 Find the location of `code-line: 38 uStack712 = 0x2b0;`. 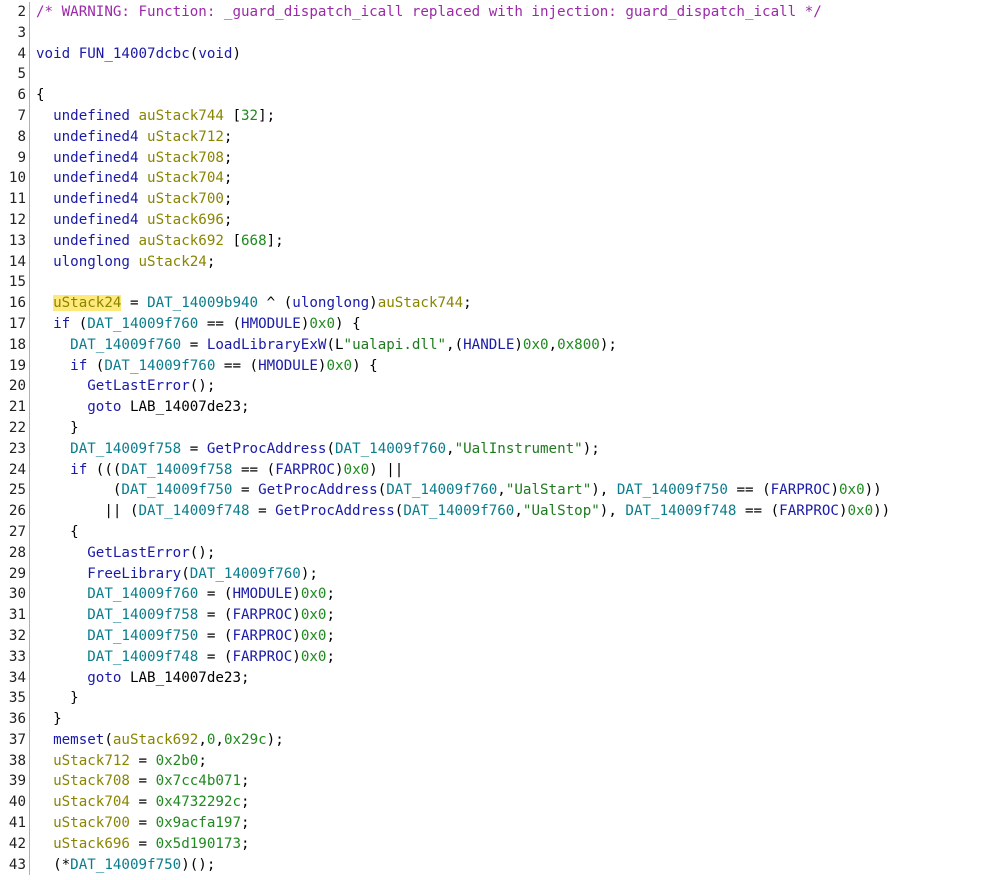

code-line: 38 uStack712 = 0x2b0; is located at coordinates (492, 761).